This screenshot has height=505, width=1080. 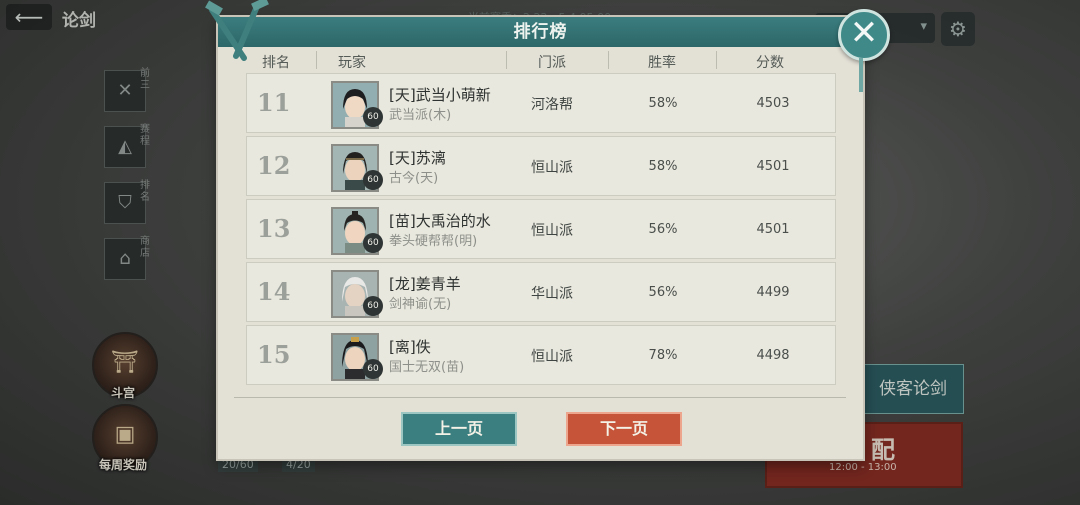 What do you see at coordinates (540, 32) in the screenshot?
I see `dialog-title: 排行榜` at bounding box center [540, 32].